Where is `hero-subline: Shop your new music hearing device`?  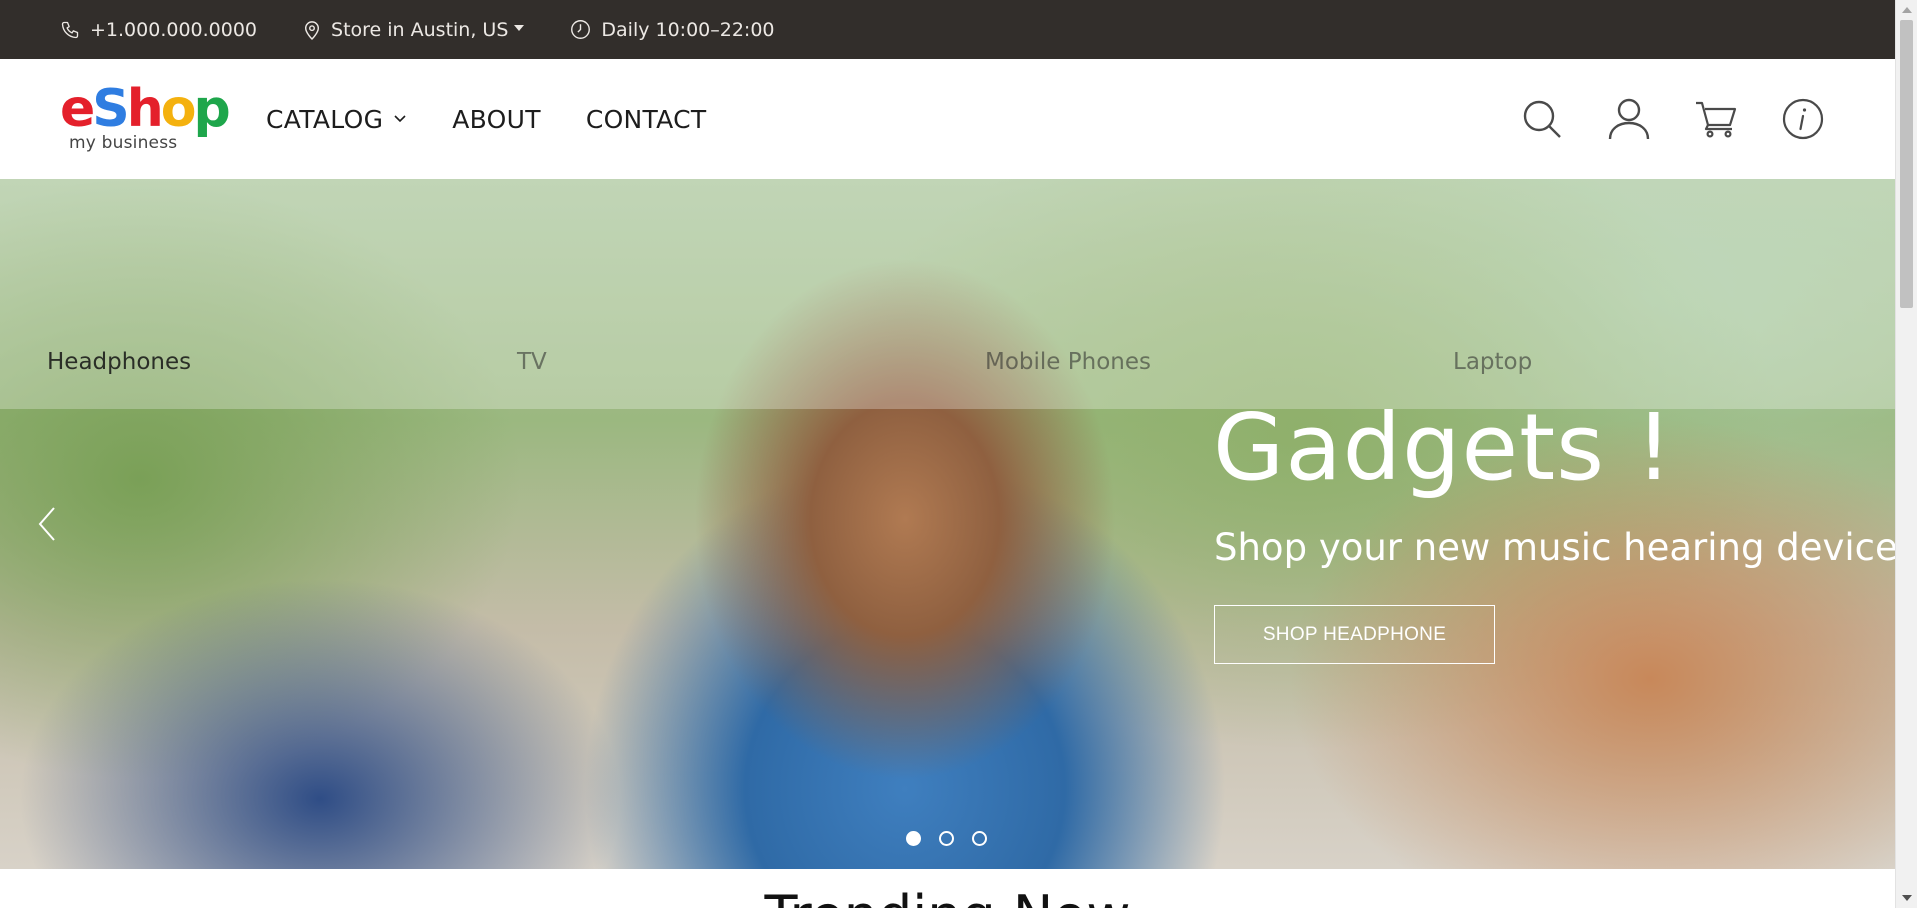 hero-subline: Shop your new music hearing device is located at coordinates (1554, 547).